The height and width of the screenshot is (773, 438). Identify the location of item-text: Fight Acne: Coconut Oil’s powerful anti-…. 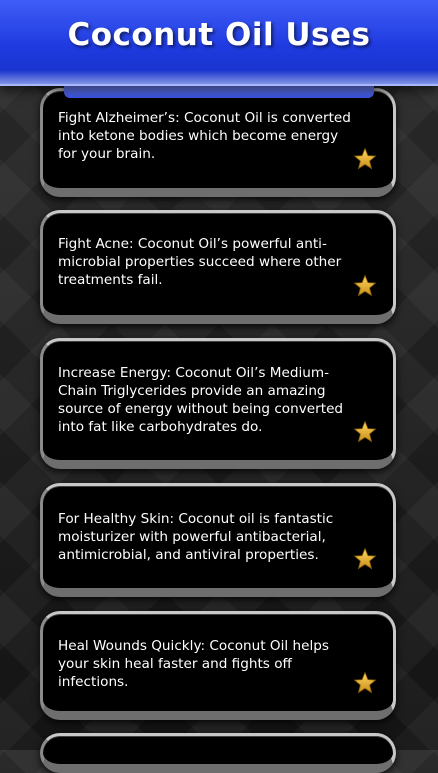
(200, 262).